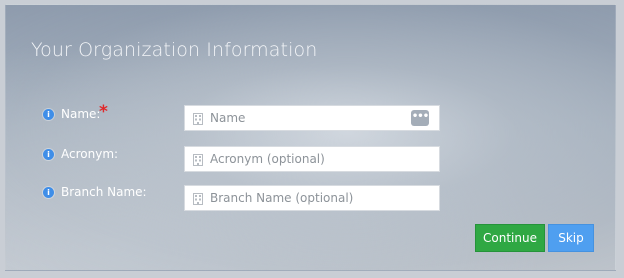  Describe the element at coordinates (90, 154) in the screenshot. I see `acronym-label: Acronym:` at that location.